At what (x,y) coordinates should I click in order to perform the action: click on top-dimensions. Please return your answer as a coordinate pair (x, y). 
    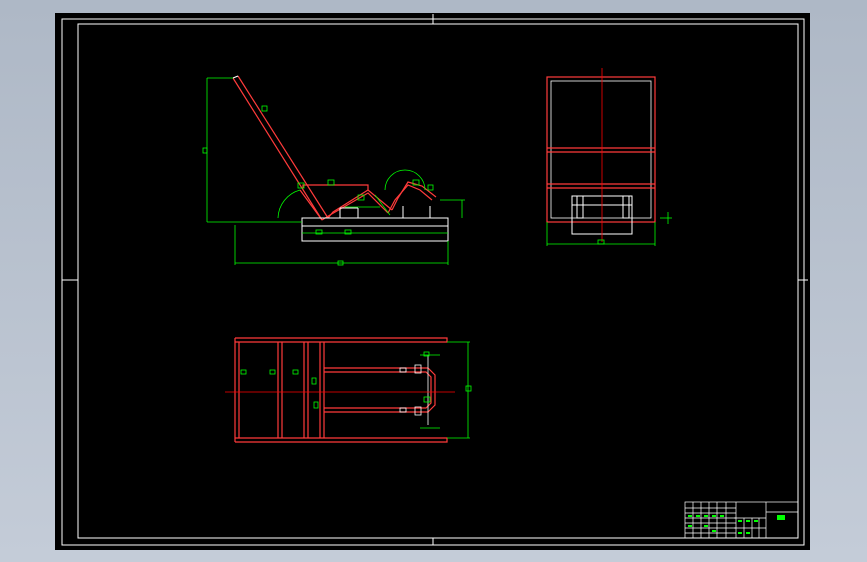
    Looking at the image, I should click on (356, 390).